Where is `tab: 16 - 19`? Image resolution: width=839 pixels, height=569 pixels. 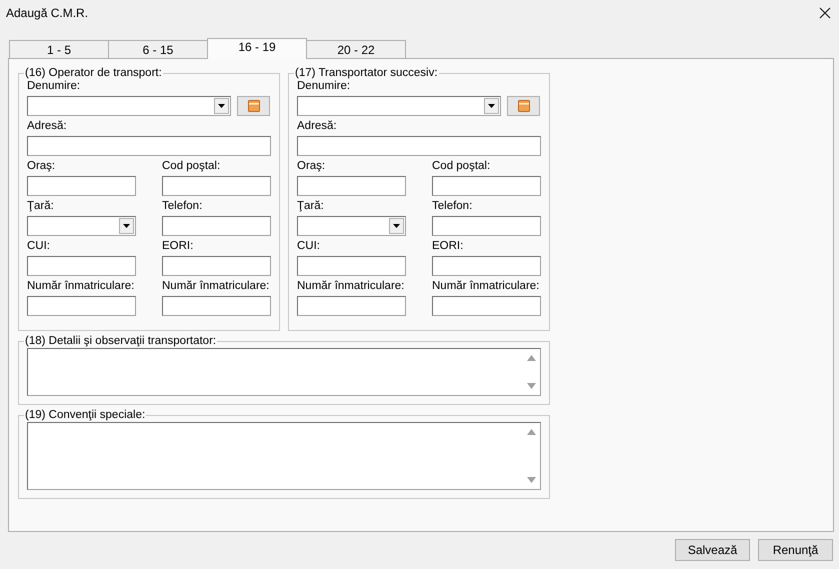
tab: 16 - 19 is located at coordinates (257, 48).